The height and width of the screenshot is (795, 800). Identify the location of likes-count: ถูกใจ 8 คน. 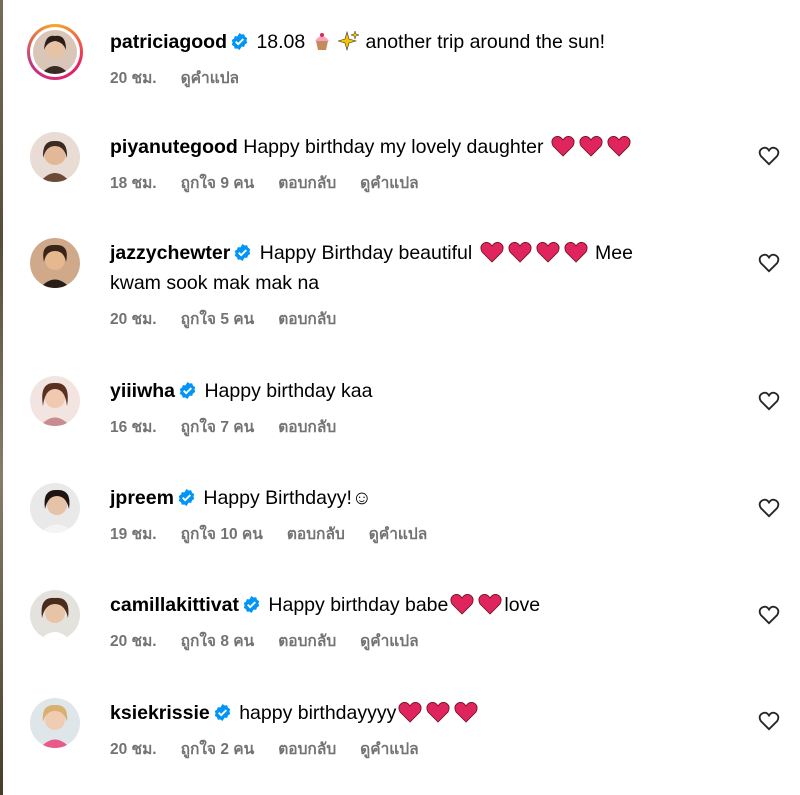
(218, 641).